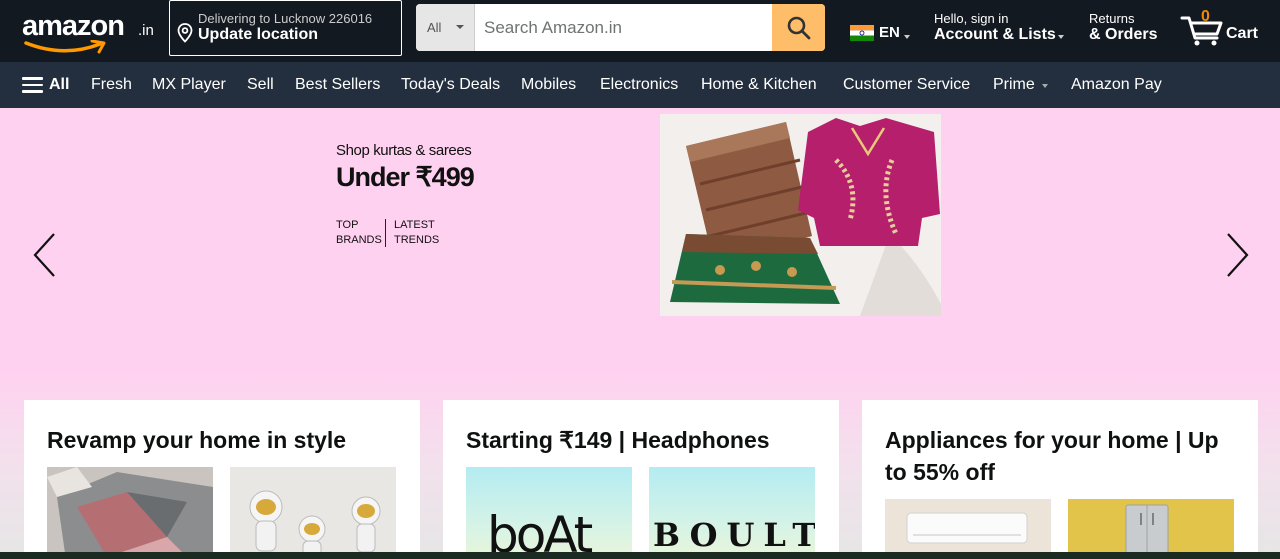 The width and height of the screenshot is (1280, 559). I want to click on cart-button: 0 Cart, so click(1225, 29).